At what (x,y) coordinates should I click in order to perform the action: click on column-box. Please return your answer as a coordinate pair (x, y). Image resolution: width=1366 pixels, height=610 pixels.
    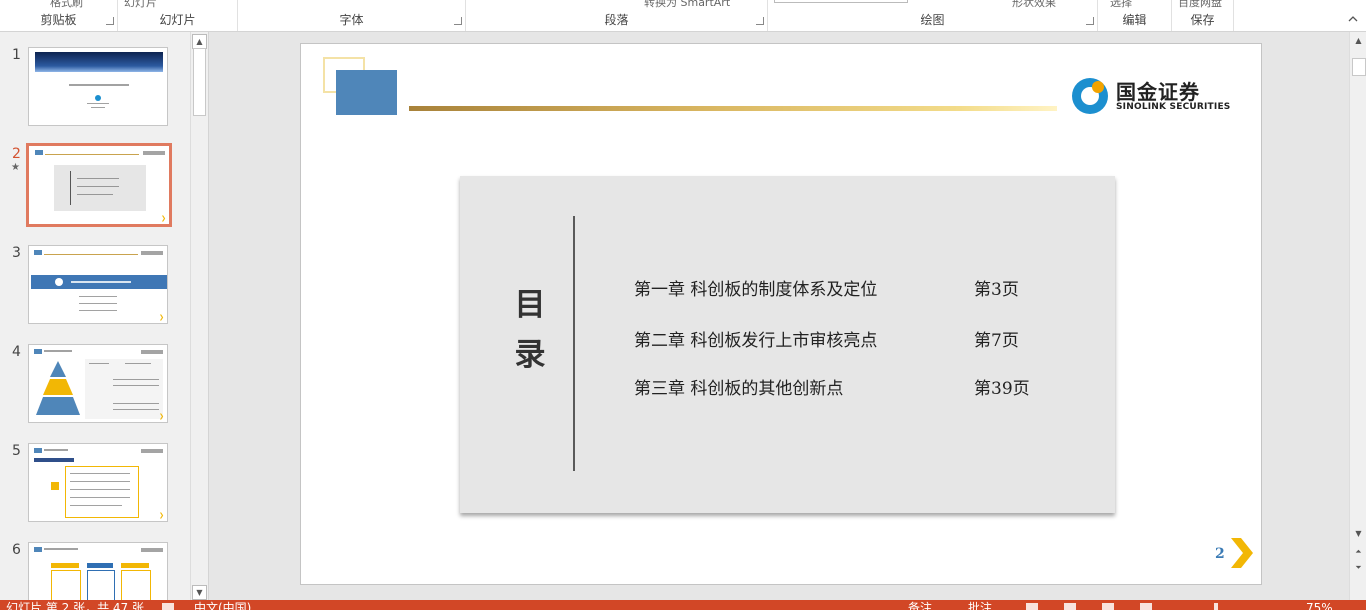
    Looking at the image, I should click on (101, 585).